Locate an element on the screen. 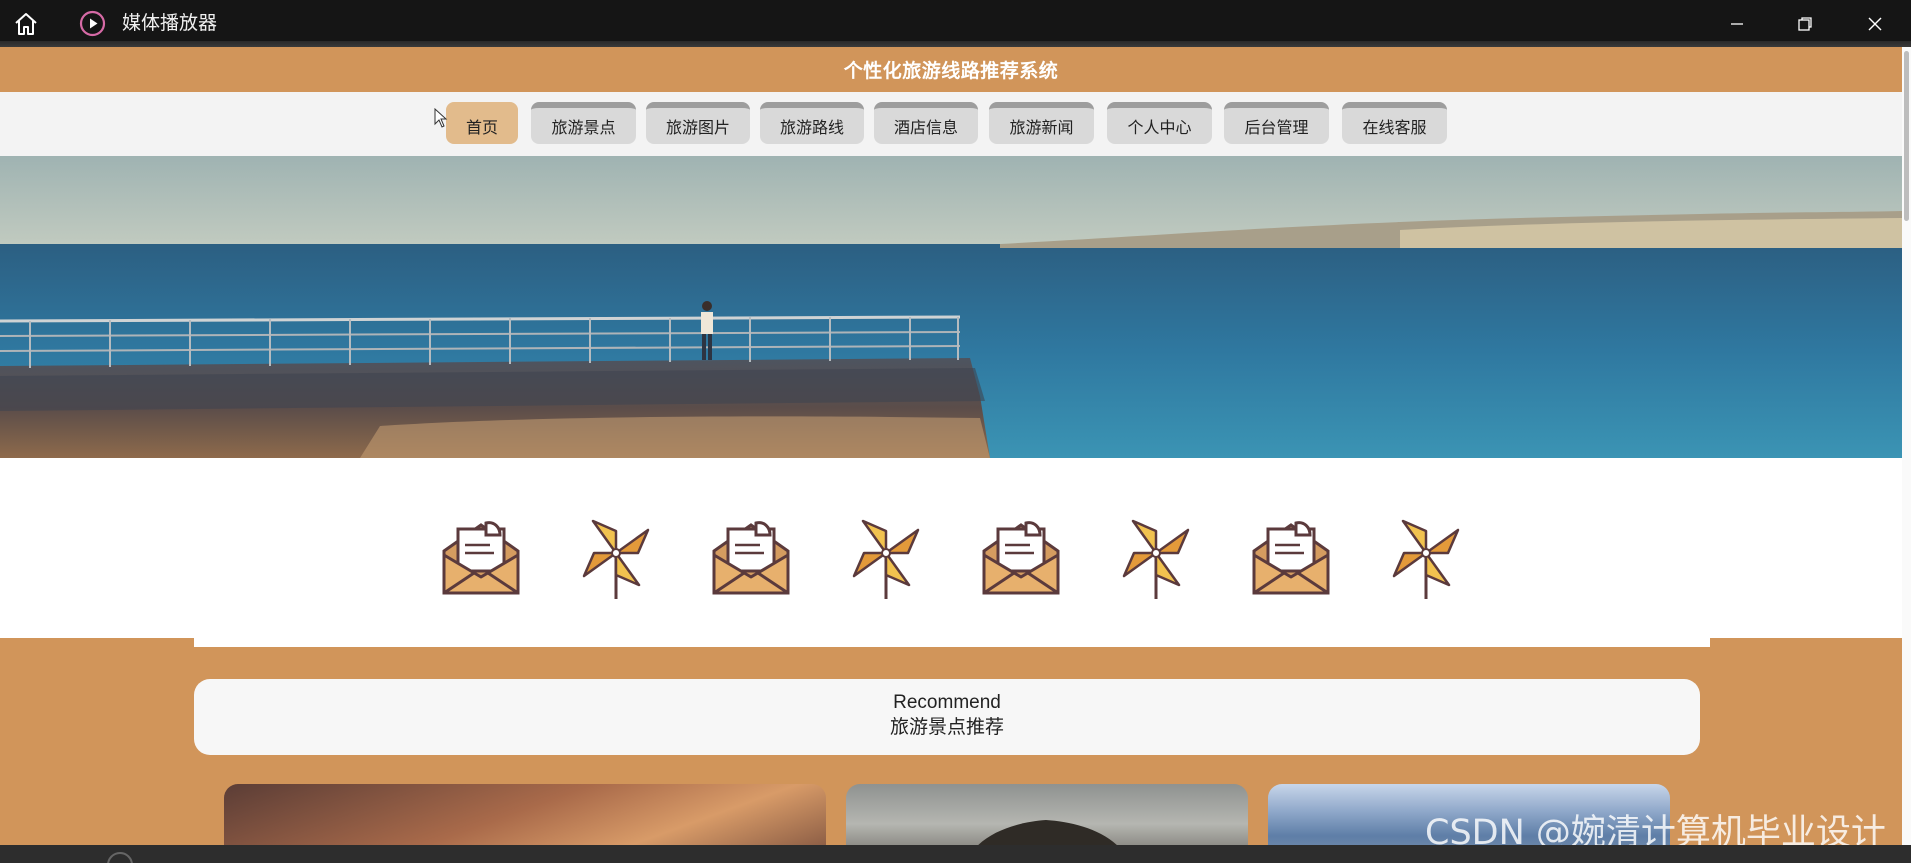  maximize-icon is located at coordinates (1805, 23).